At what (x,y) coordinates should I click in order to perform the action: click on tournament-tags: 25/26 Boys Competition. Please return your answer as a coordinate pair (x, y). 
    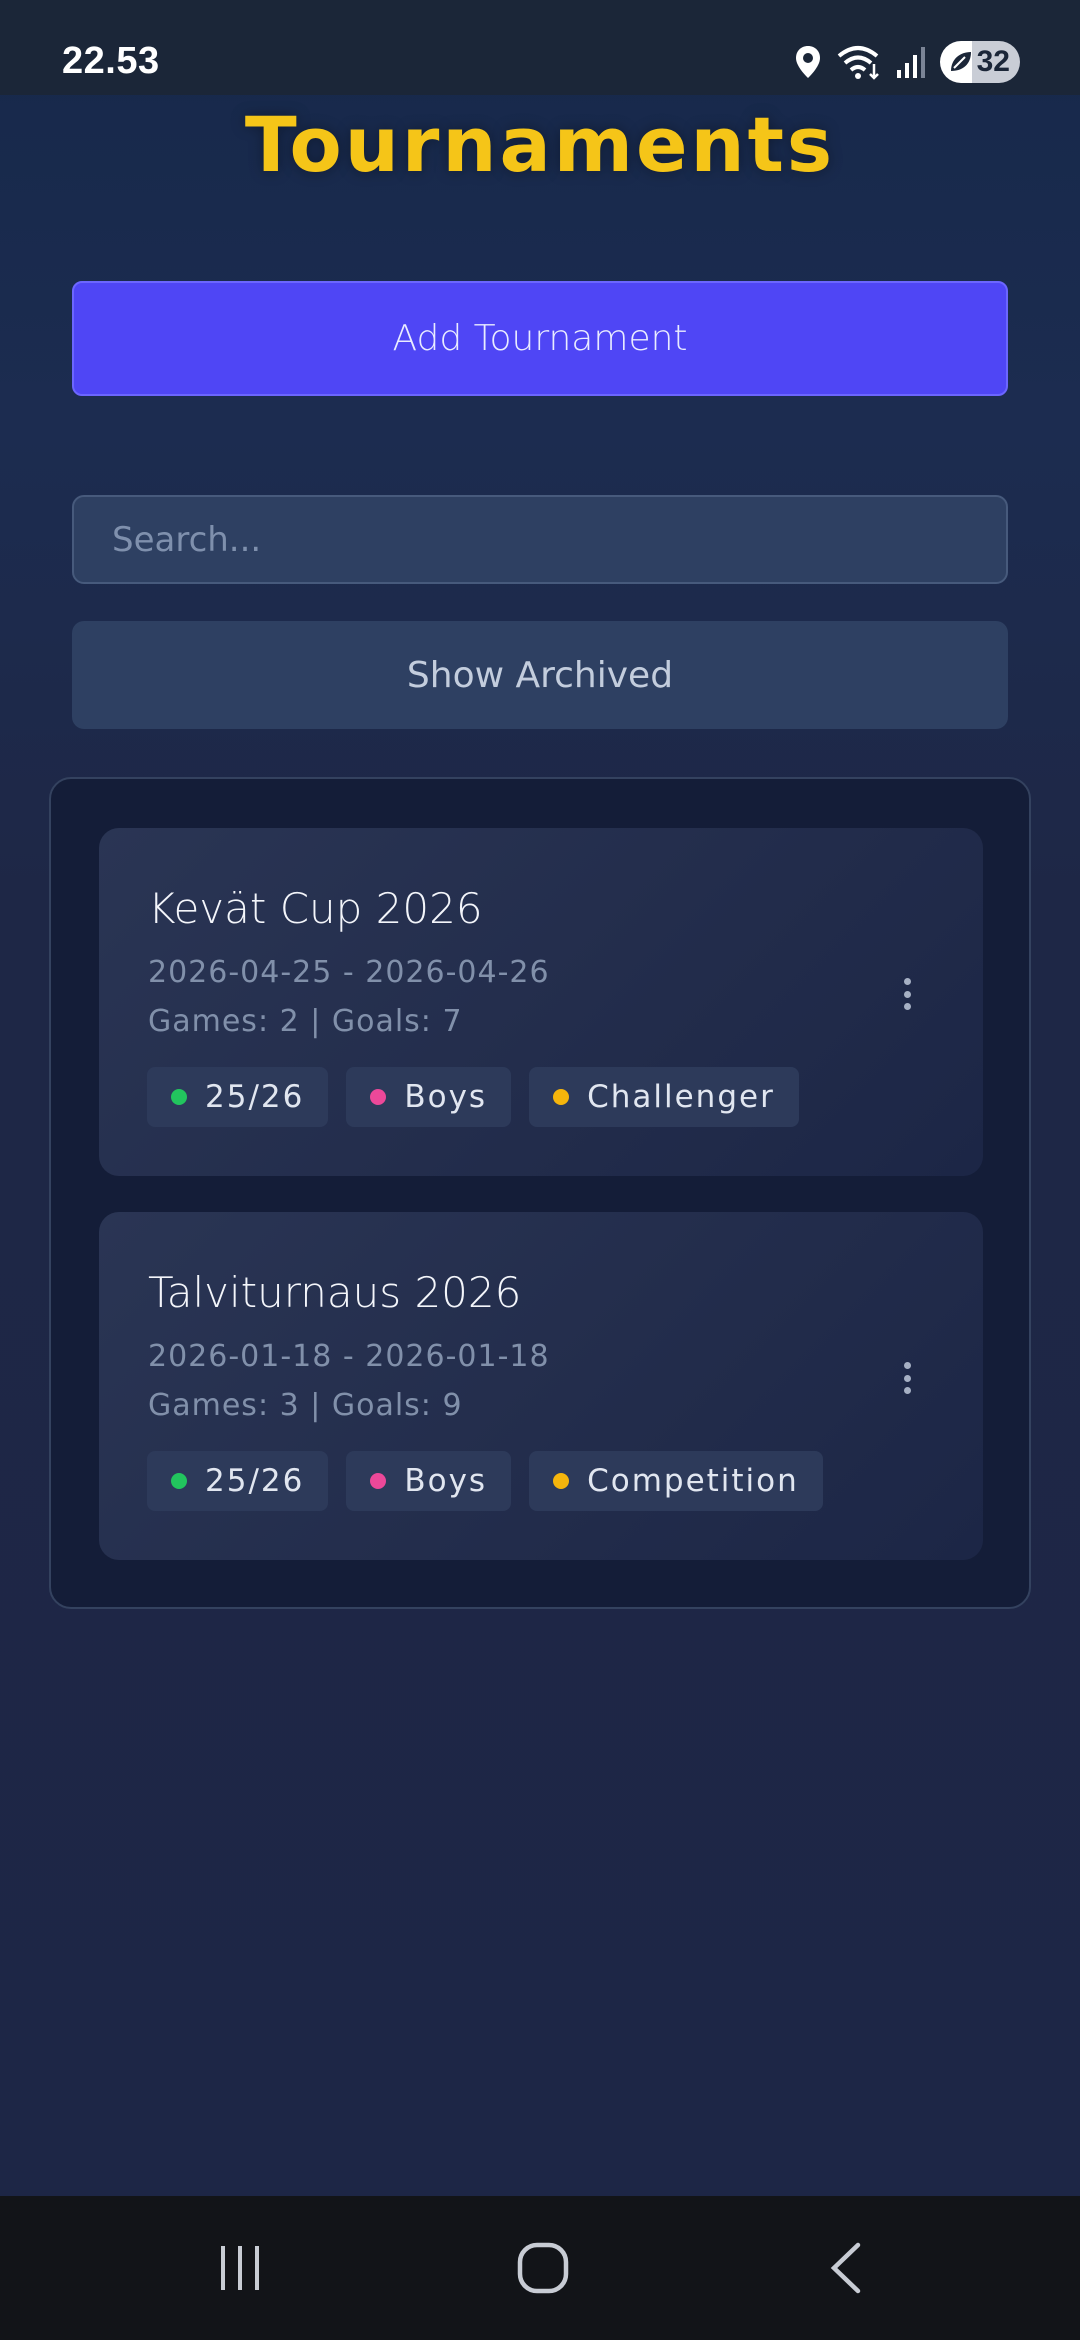
    Looking at the image, I should click on (485, 1481).